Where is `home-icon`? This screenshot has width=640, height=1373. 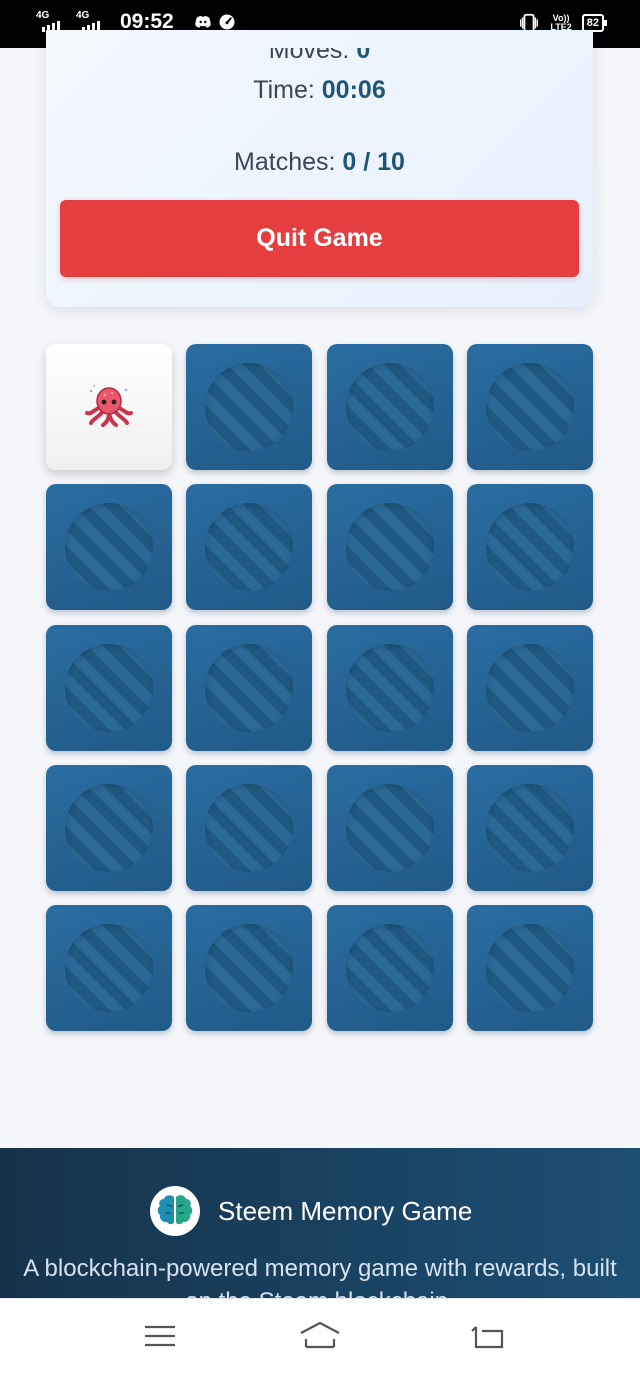
home-icon is located at coordinates (320, 1336).